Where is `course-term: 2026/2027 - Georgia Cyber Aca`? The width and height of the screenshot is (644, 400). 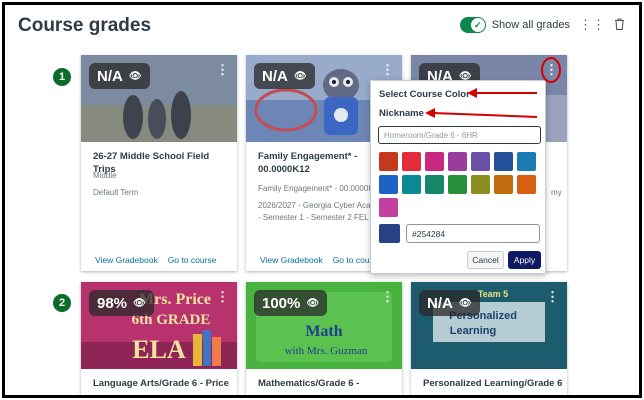 course-term: 2026/2027 - Georgia Cyber Aca is located at coordinates (314, 205).